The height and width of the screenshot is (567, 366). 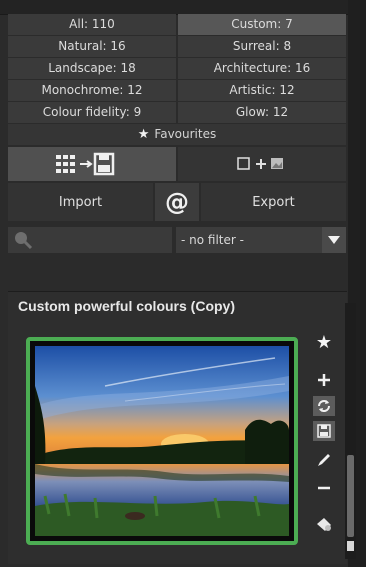 I want to click on plus-icon, so click(x=324, y=380).